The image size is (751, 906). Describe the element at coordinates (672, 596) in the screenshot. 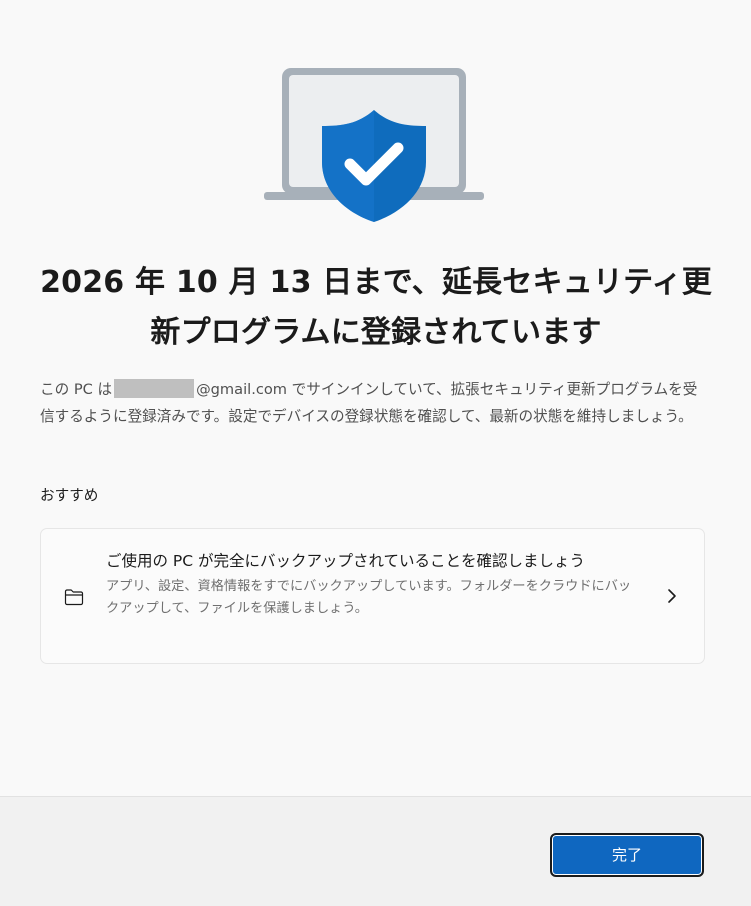

I see `chevron-right-icon` at that location.